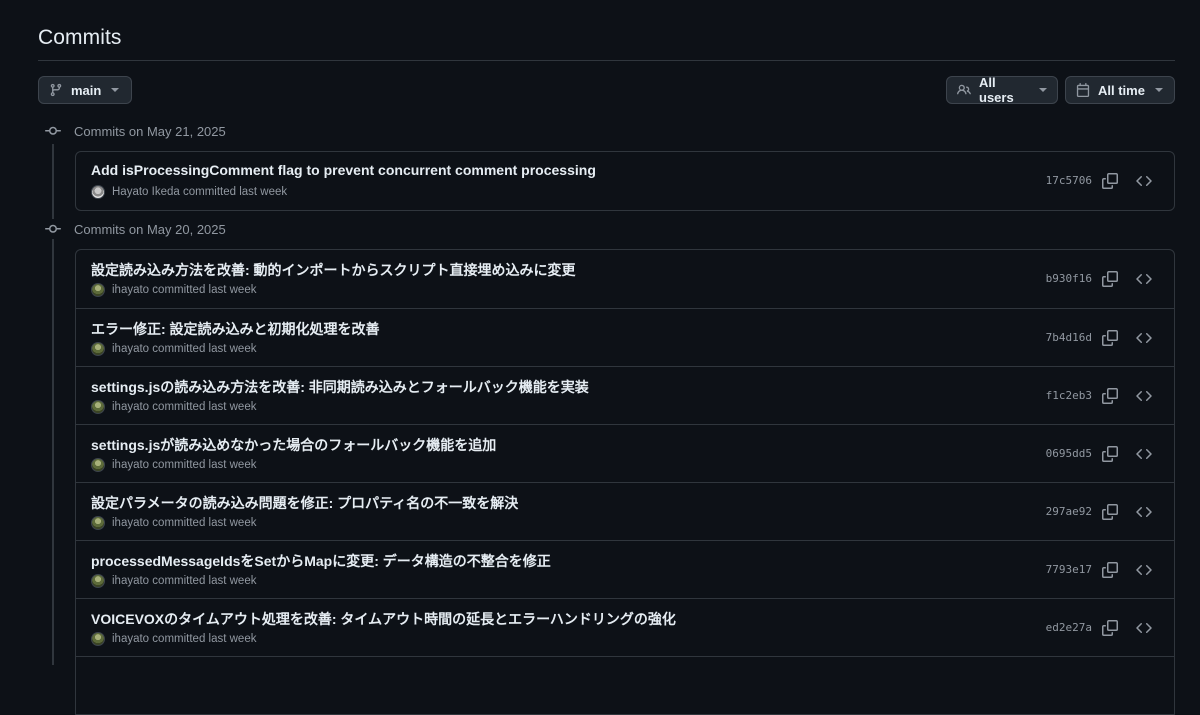  What do you see at coordinates (606, 60) in the screenshot?
I see `title-divider` at bounding box center [606, 60].